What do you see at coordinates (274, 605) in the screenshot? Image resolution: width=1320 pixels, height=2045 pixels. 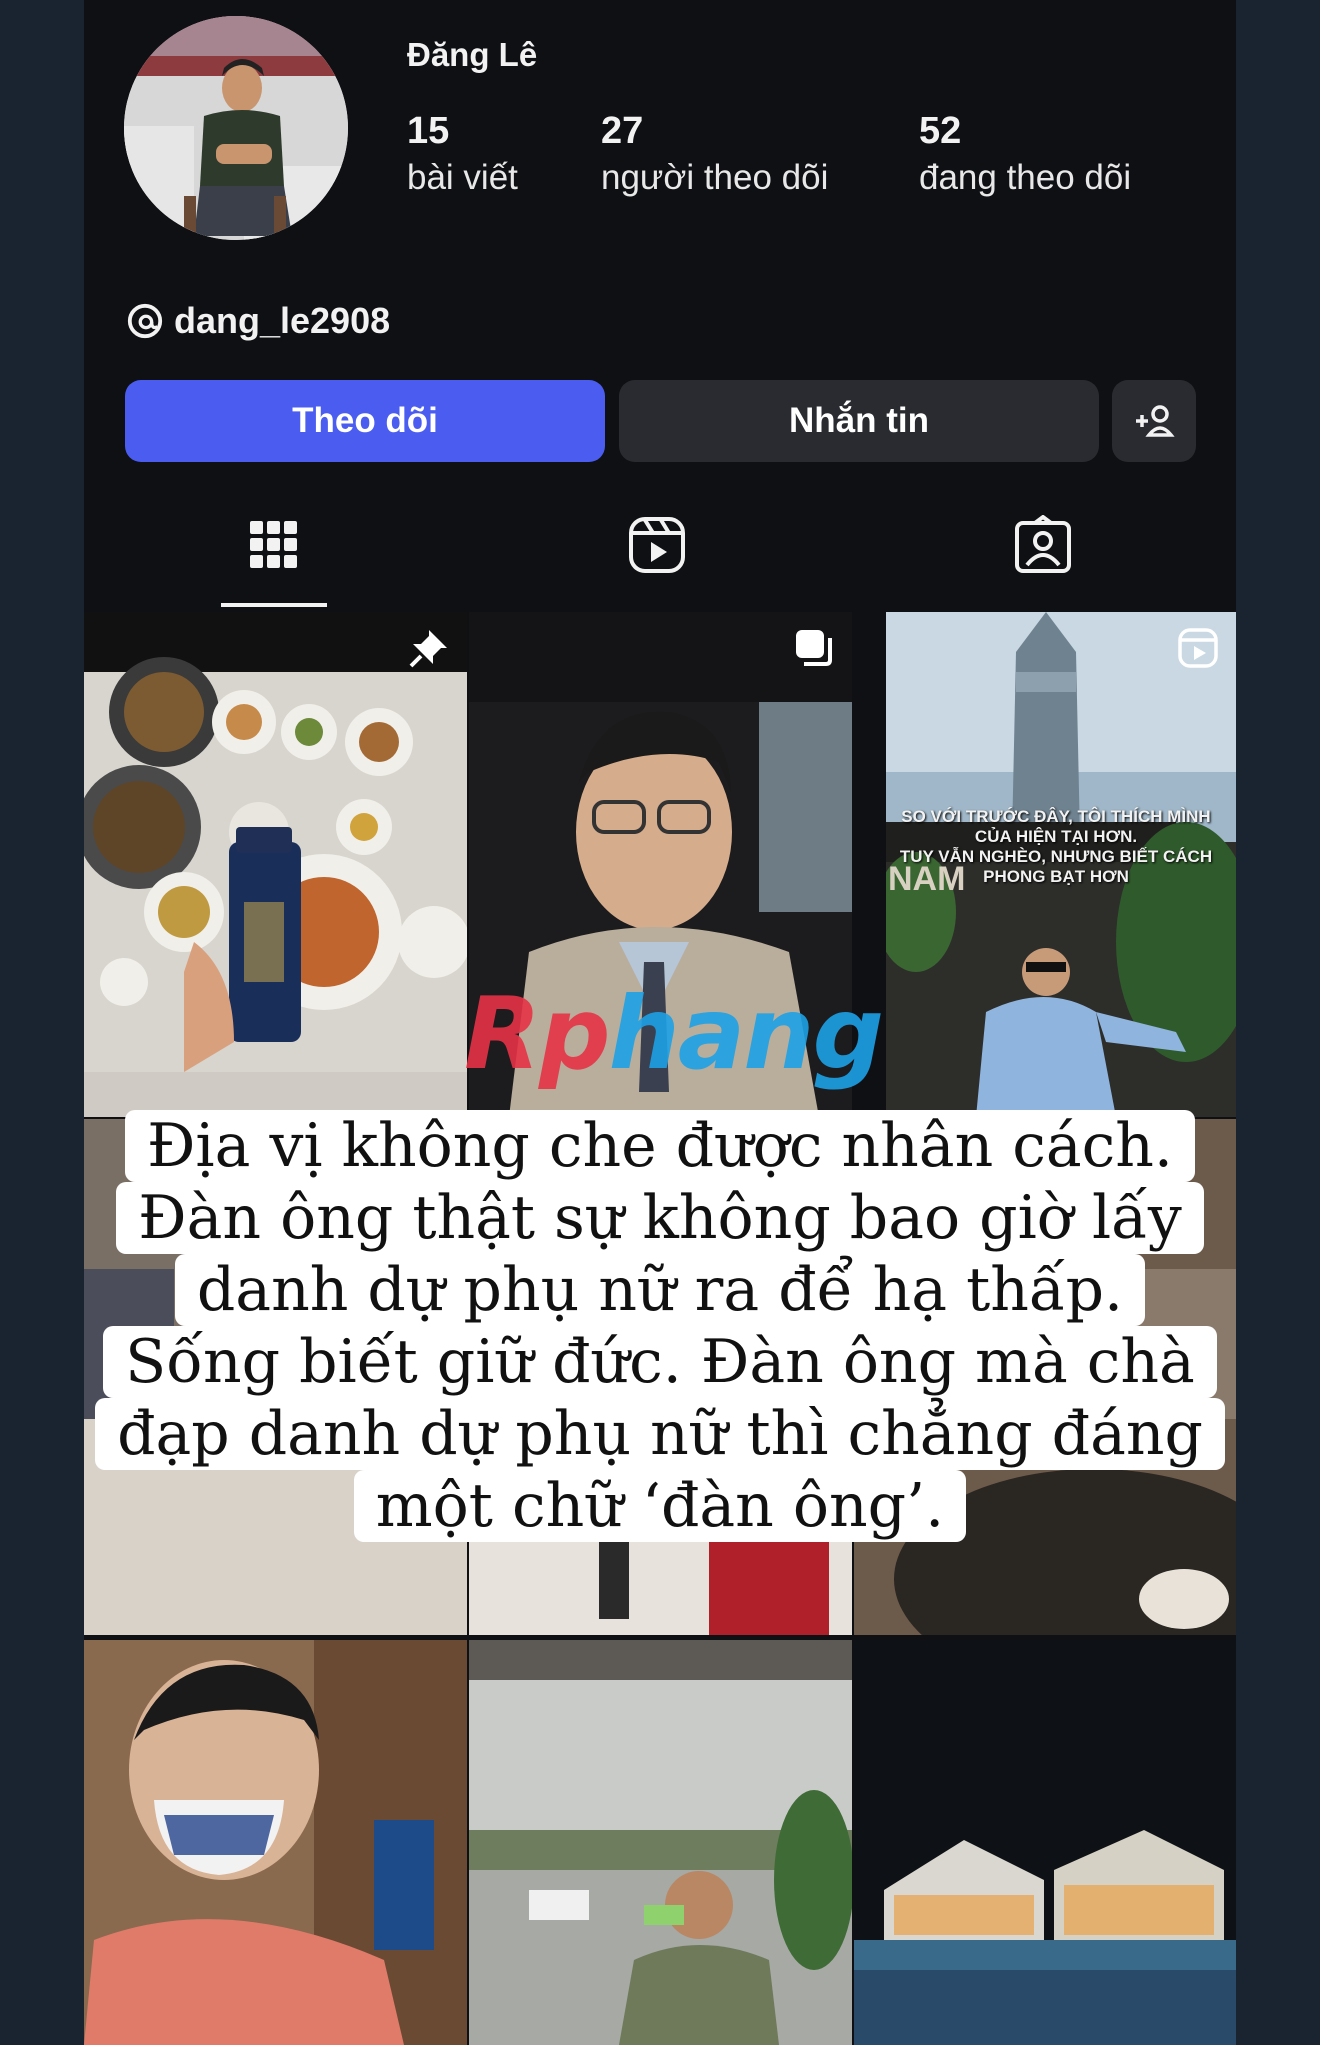 I see `active-tab-indicator` at bounding box center [274, 605].